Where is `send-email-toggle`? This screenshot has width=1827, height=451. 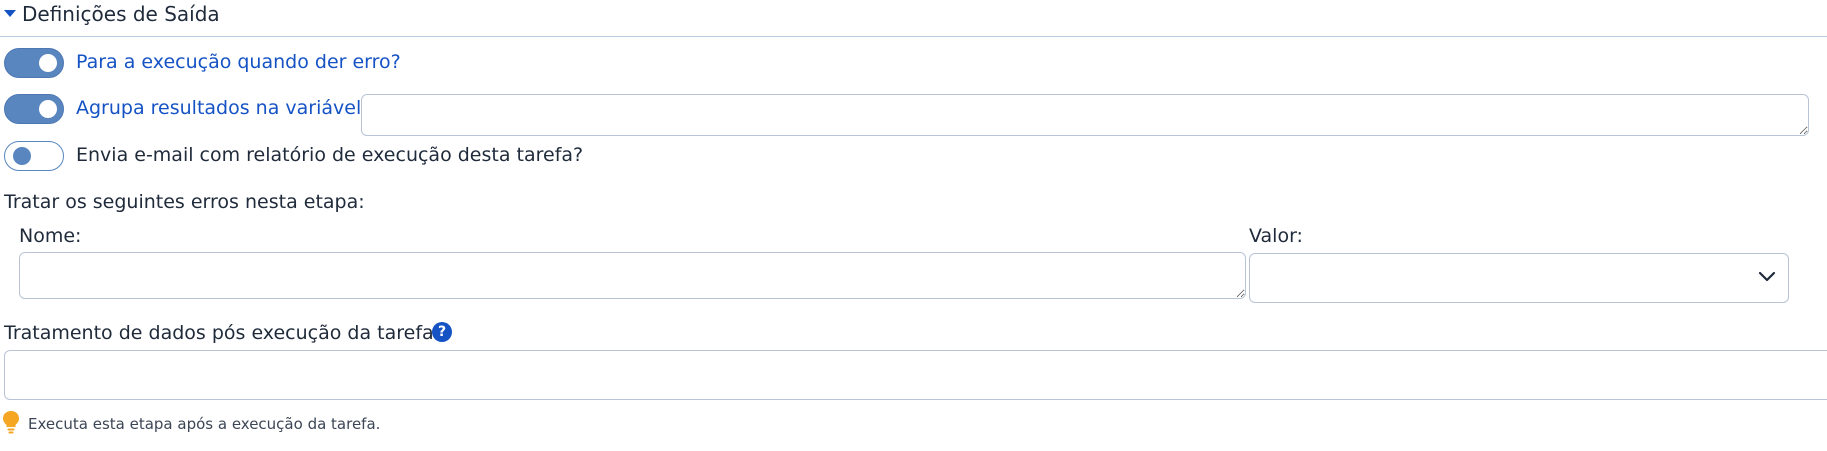
send-email-toggle is located at coordinates (34, 156).